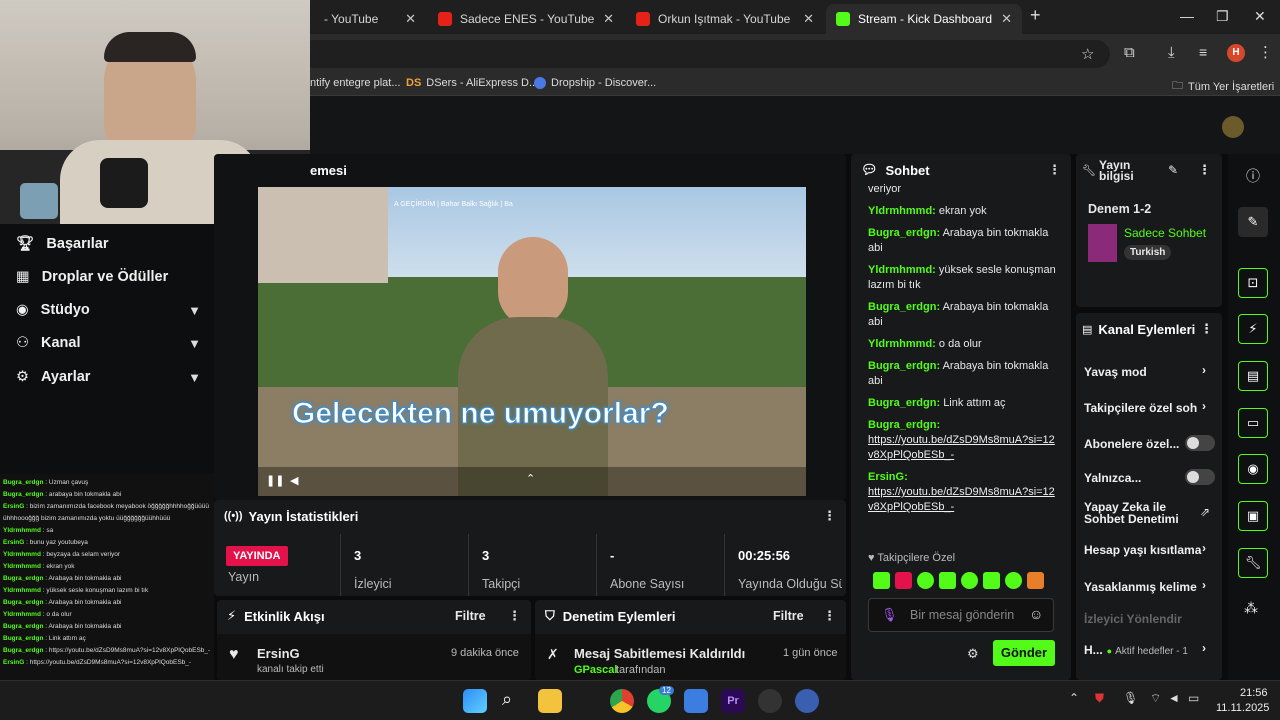  What do you see at coordinates (1254, 693) in the screenshot?
I see `clock-time: 21:56` at bounding box center [1254, 693].